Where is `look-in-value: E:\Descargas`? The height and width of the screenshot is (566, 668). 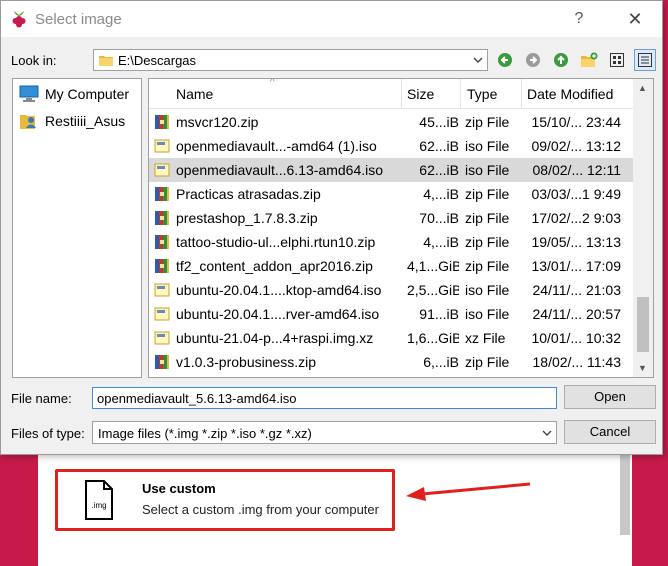 look-in-value: E:\Descargas is located at coordinates (157, 60).